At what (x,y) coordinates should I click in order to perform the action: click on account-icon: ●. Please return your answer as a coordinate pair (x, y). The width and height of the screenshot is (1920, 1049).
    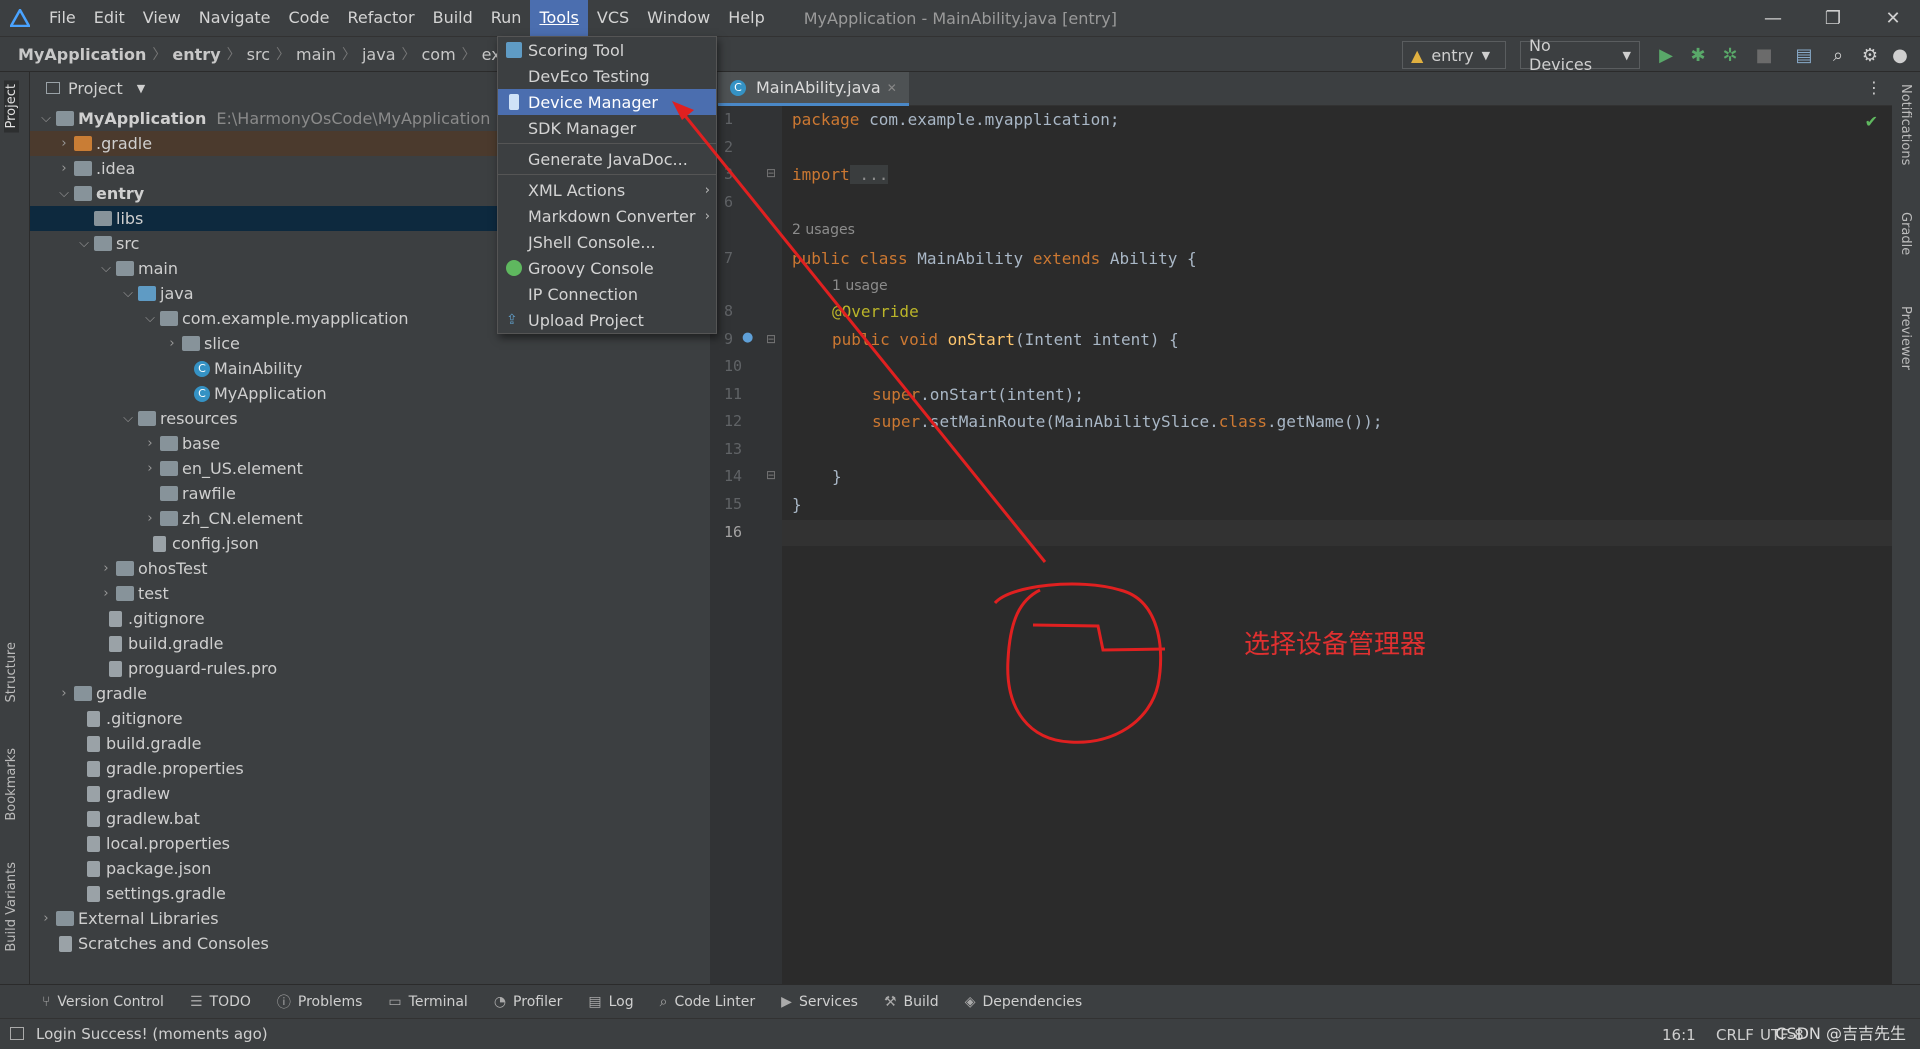
    Looking at the image, I should click on (1900, 55).